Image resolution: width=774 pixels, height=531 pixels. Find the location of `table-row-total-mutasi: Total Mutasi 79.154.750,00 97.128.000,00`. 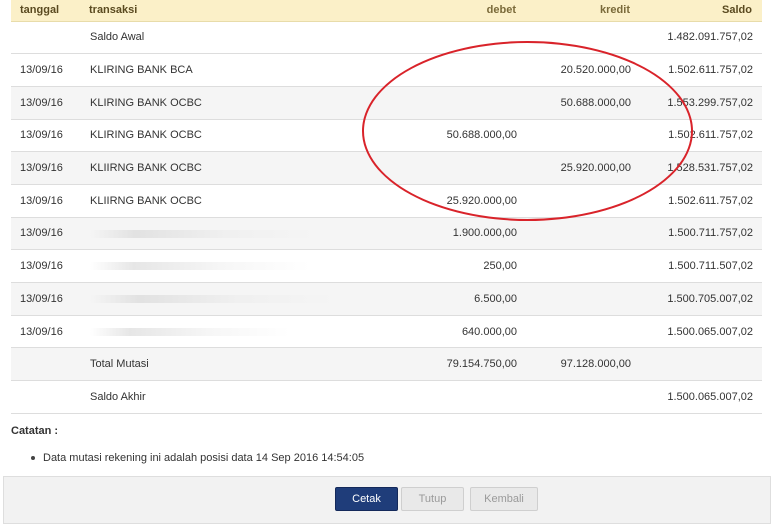

table-row-total-mutasi: Total Mutasi 79.154.750,00 97.128.000,00 is located at coordinates (386, 364).